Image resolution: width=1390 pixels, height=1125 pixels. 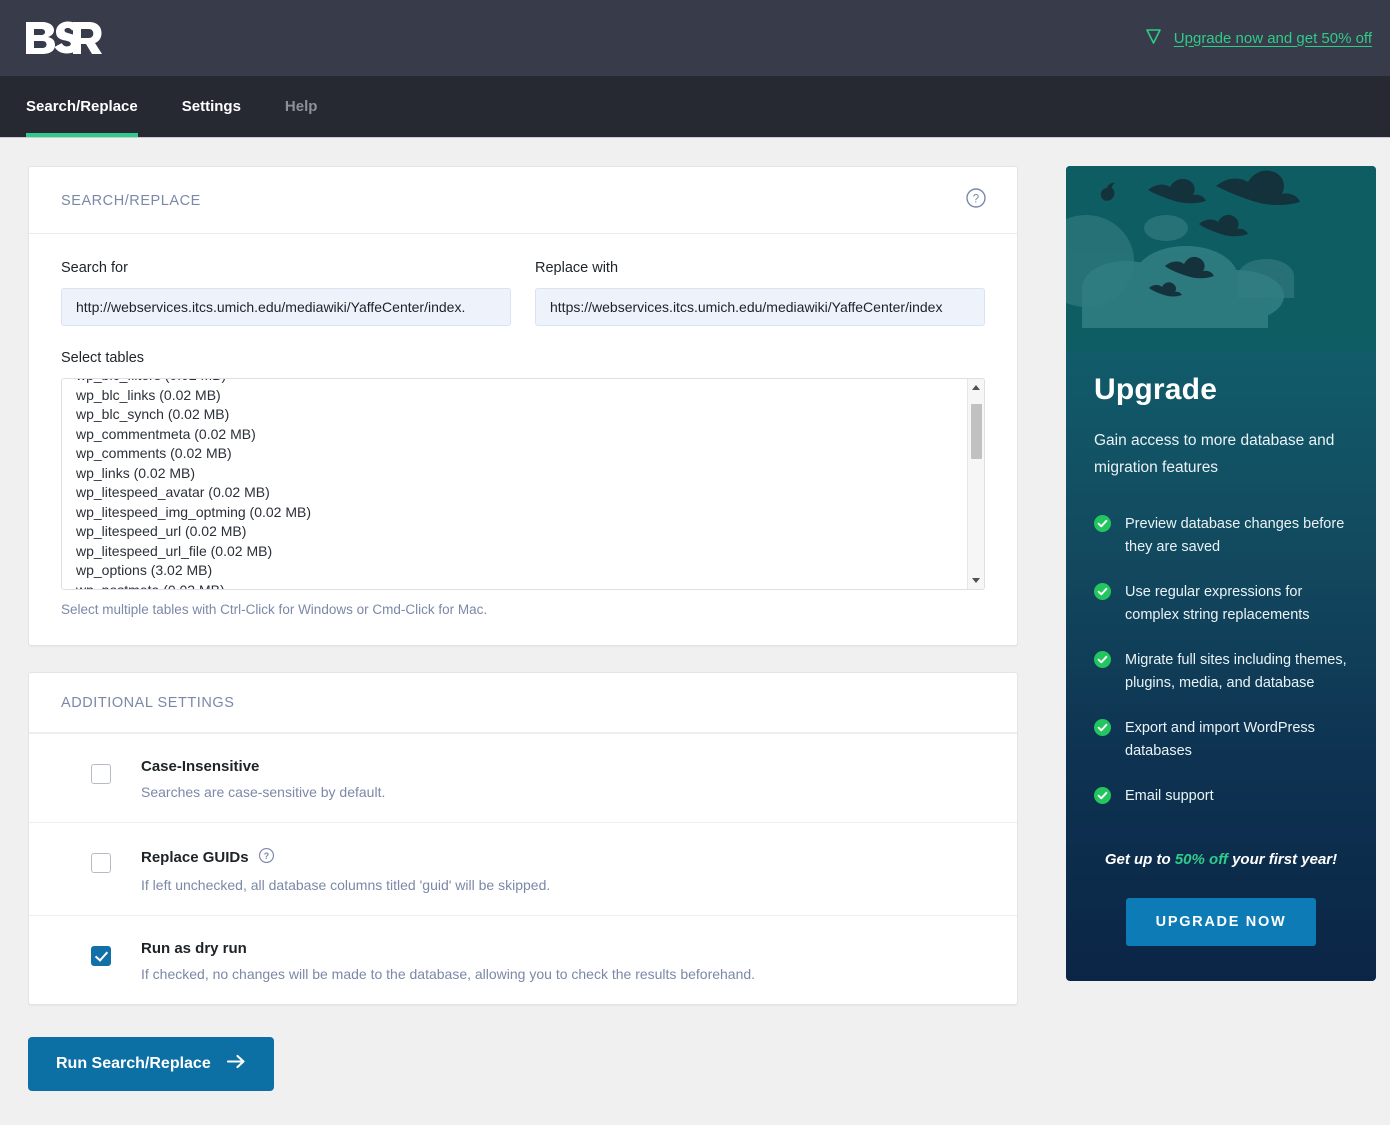 I want to click on feature-label: Email support, so click(x=1169, y=796).